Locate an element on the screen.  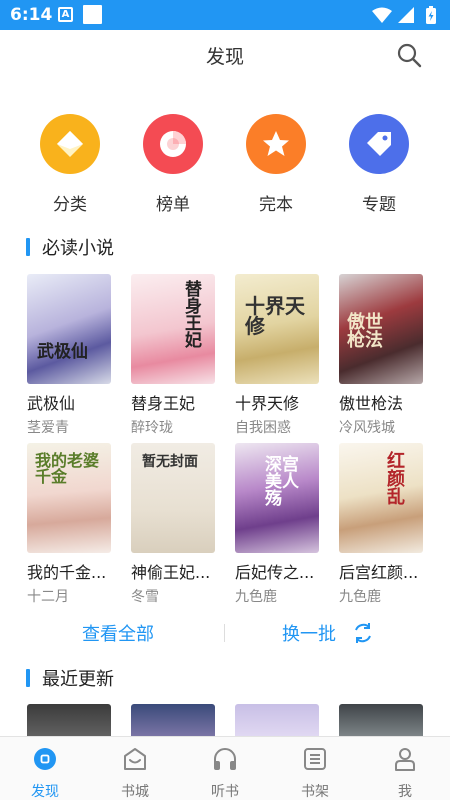
nav-label: 书架 is located at coordinates (315, 792).